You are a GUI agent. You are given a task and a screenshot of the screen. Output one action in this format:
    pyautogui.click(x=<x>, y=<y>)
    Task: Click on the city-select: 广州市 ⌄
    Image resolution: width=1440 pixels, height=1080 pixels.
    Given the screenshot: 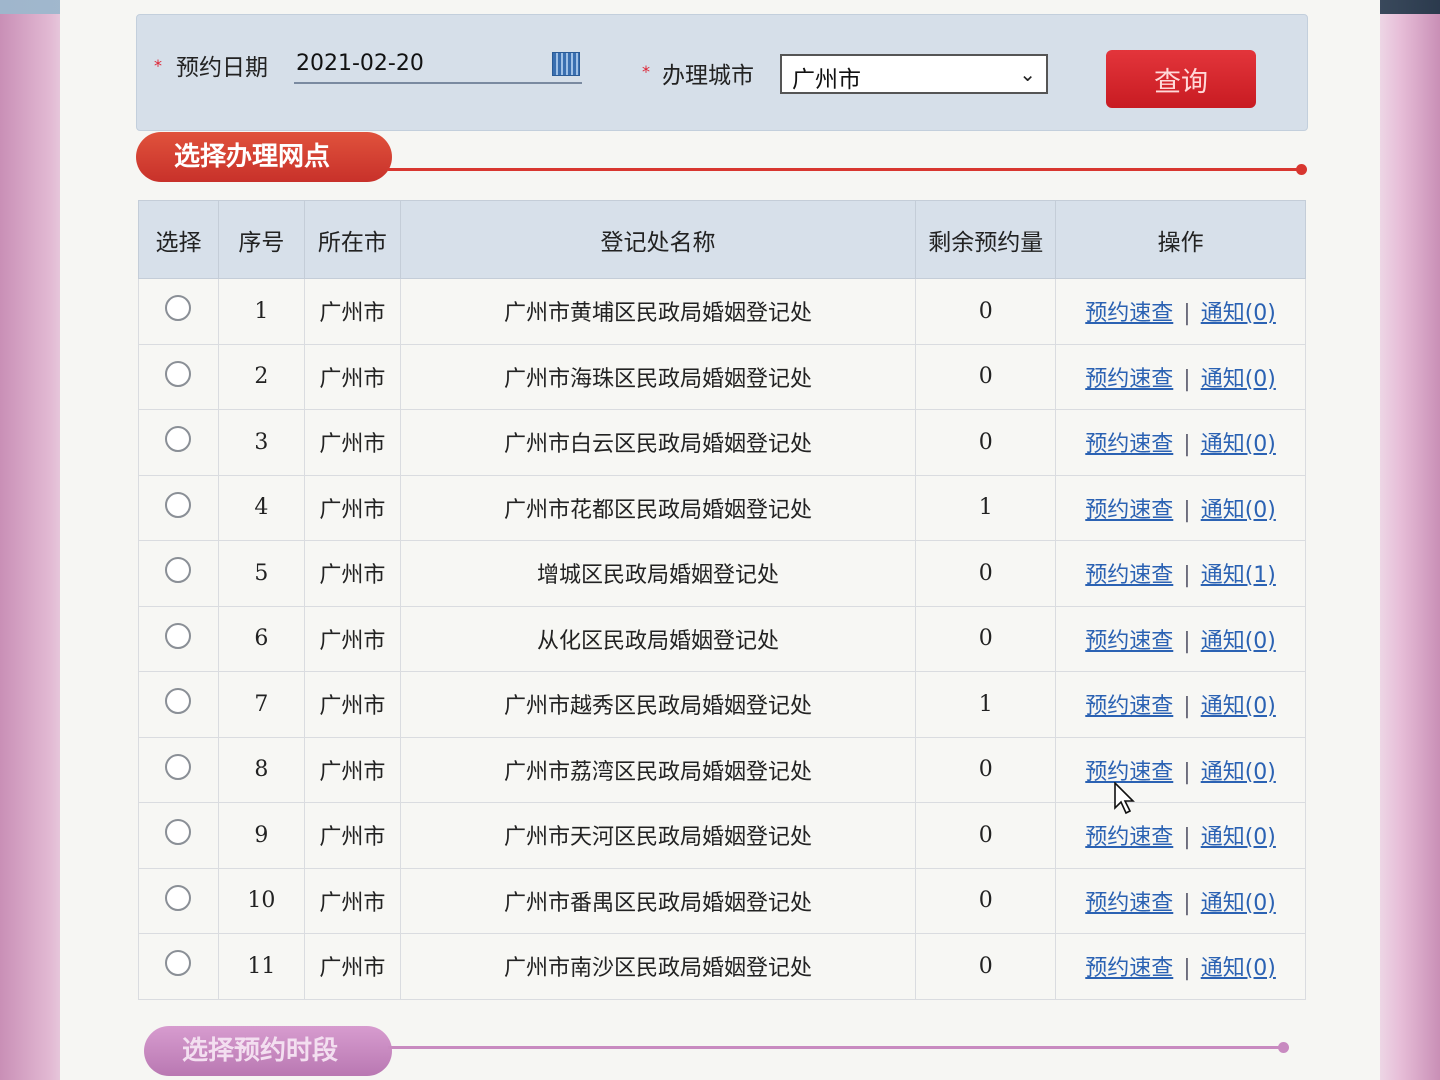 What is the action you would take?
    pyautogui.click(x=914, y=74)
    